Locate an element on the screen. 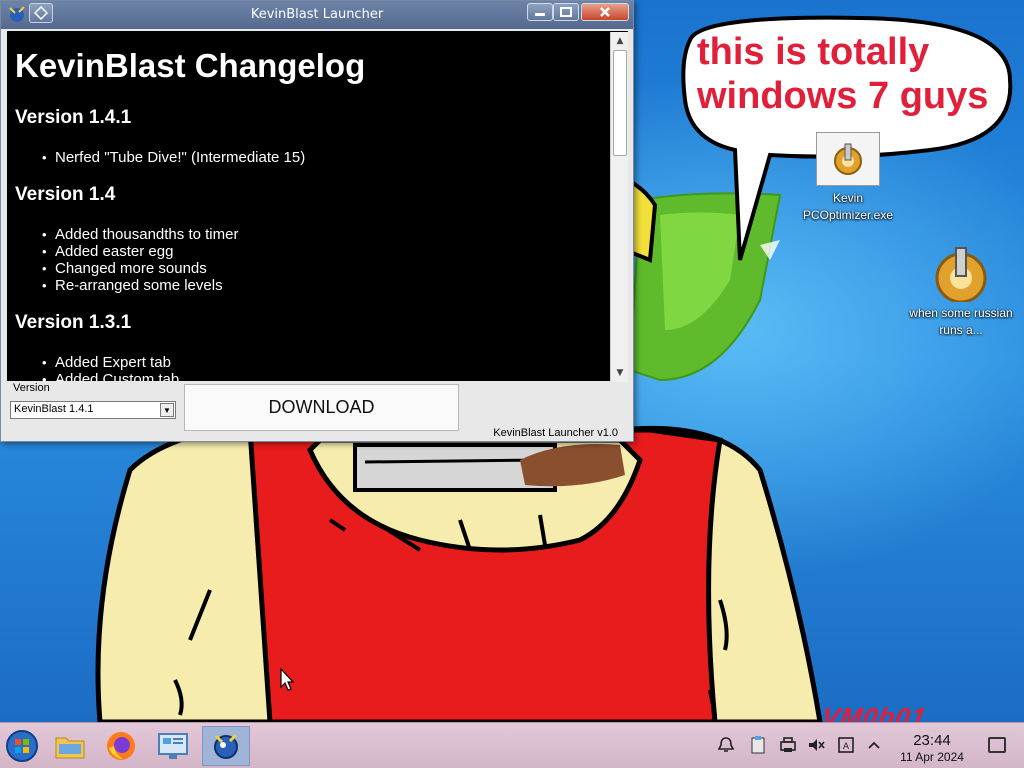 The width and height of the screenshot is (1024, 768). minimize-button is located at coordinates (540, 12).